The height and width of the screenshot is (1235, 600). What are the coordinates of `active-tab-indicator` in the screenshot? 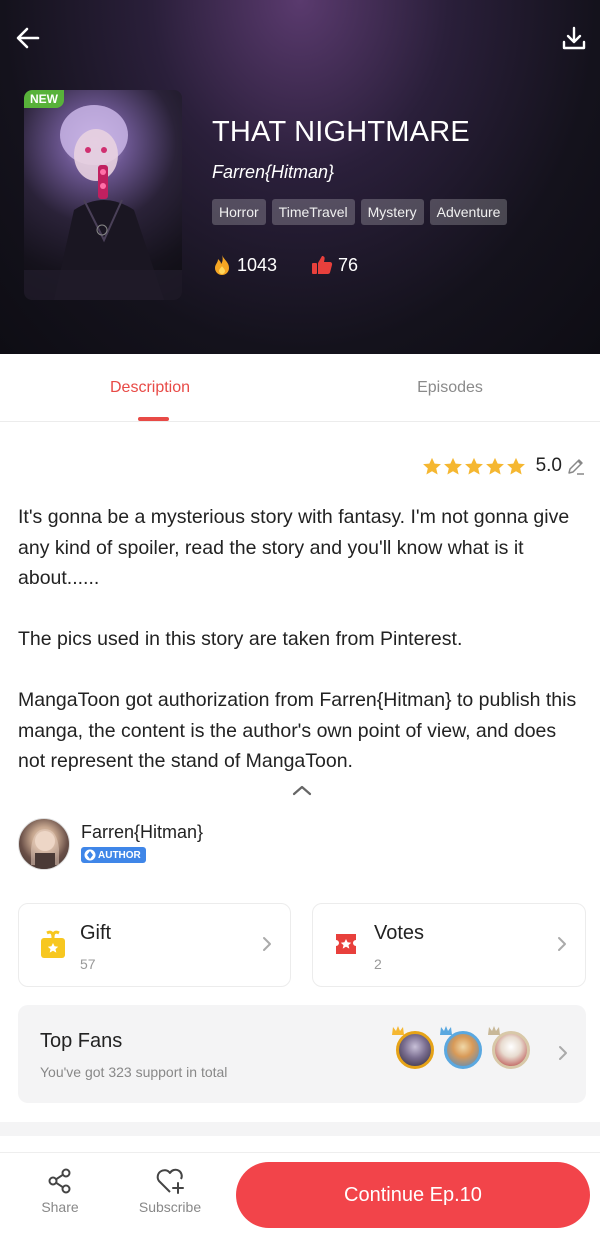 It's located at (153, 419).